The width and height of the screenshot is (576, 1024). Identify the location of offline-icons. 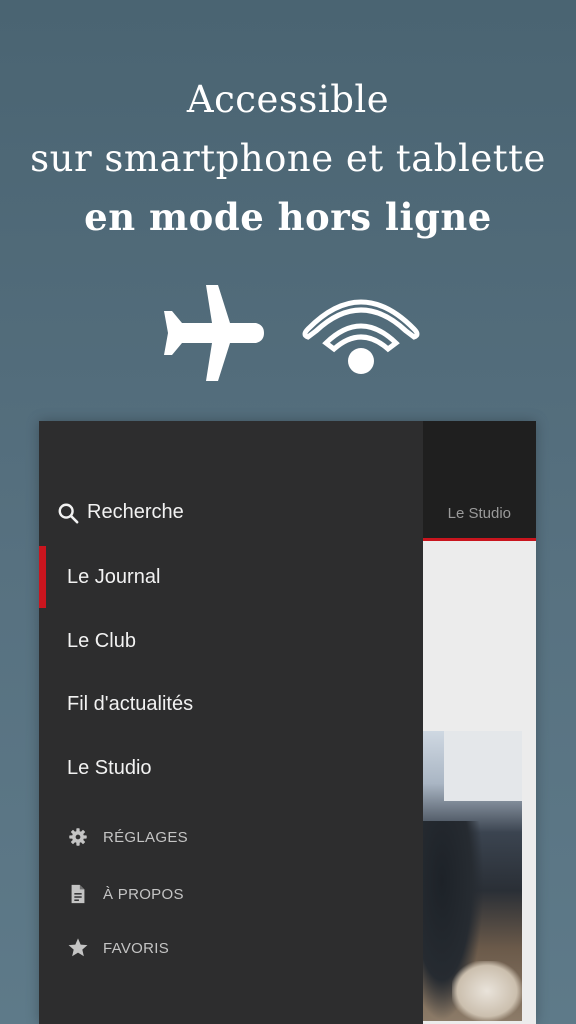
(288, 335).